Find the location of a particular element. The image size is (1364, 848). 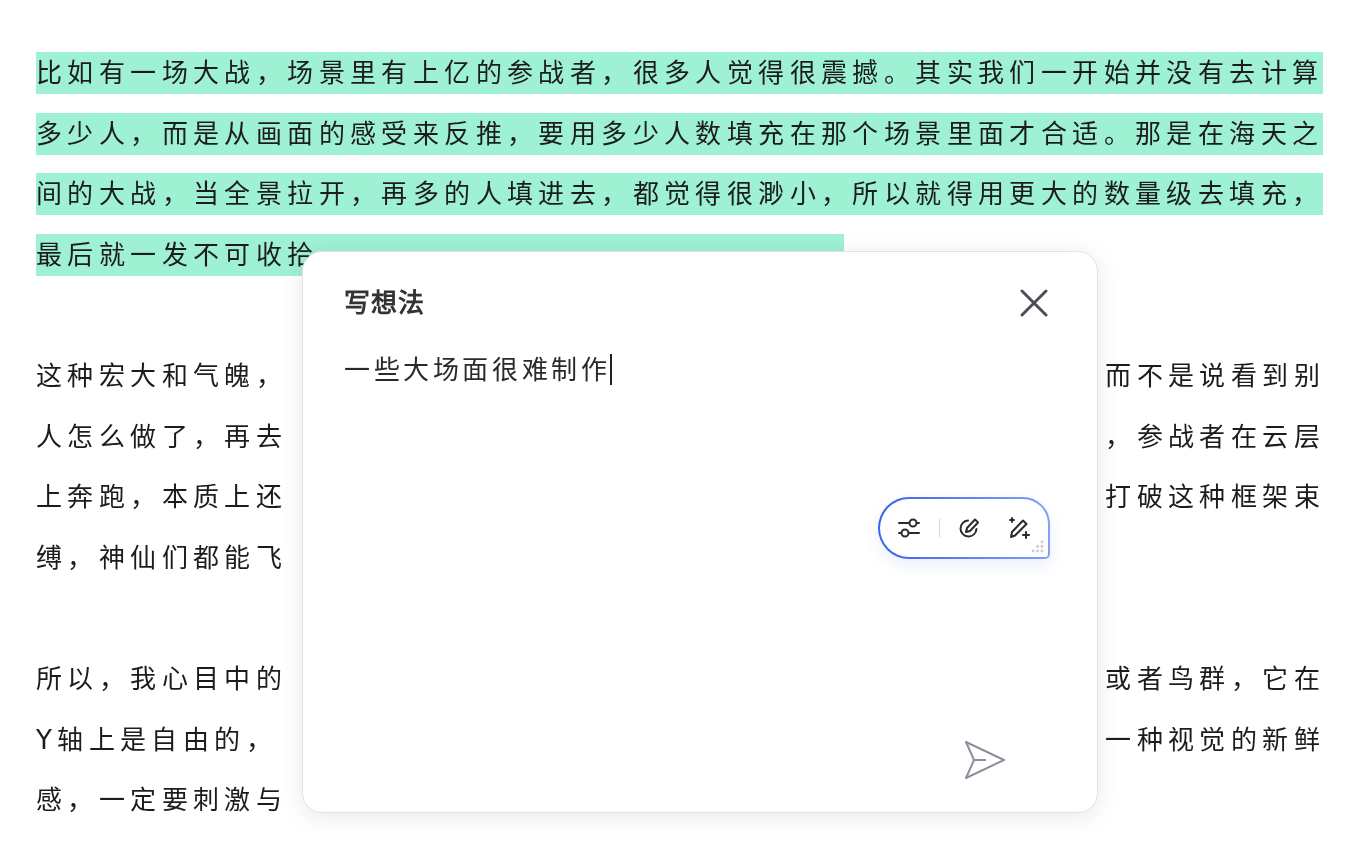

body-text: Y轴上是自由的， is located at coordinates (157, 740).